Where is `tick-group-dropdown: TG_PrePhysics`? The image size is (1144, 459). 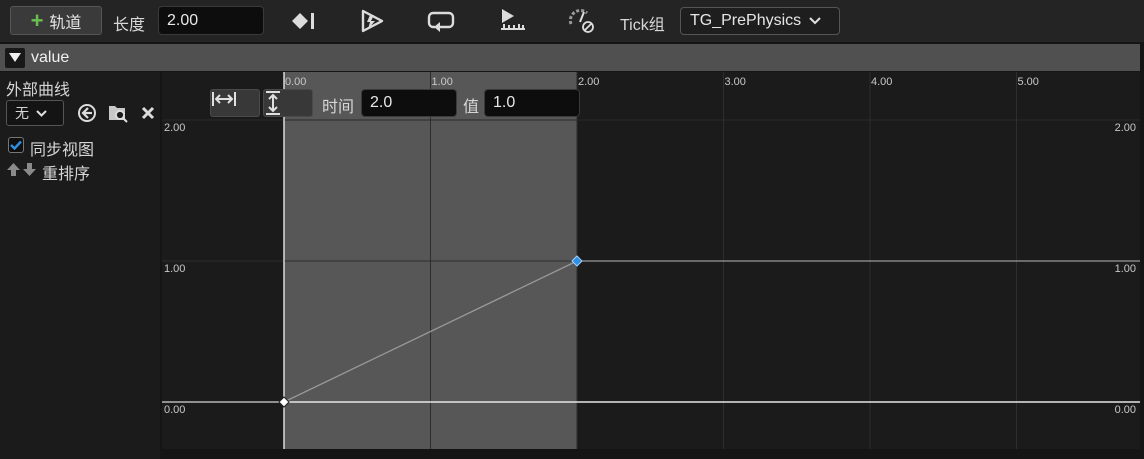
tick-group-dropdown: TG_PrePhysics is located at coordinates (760, 21).